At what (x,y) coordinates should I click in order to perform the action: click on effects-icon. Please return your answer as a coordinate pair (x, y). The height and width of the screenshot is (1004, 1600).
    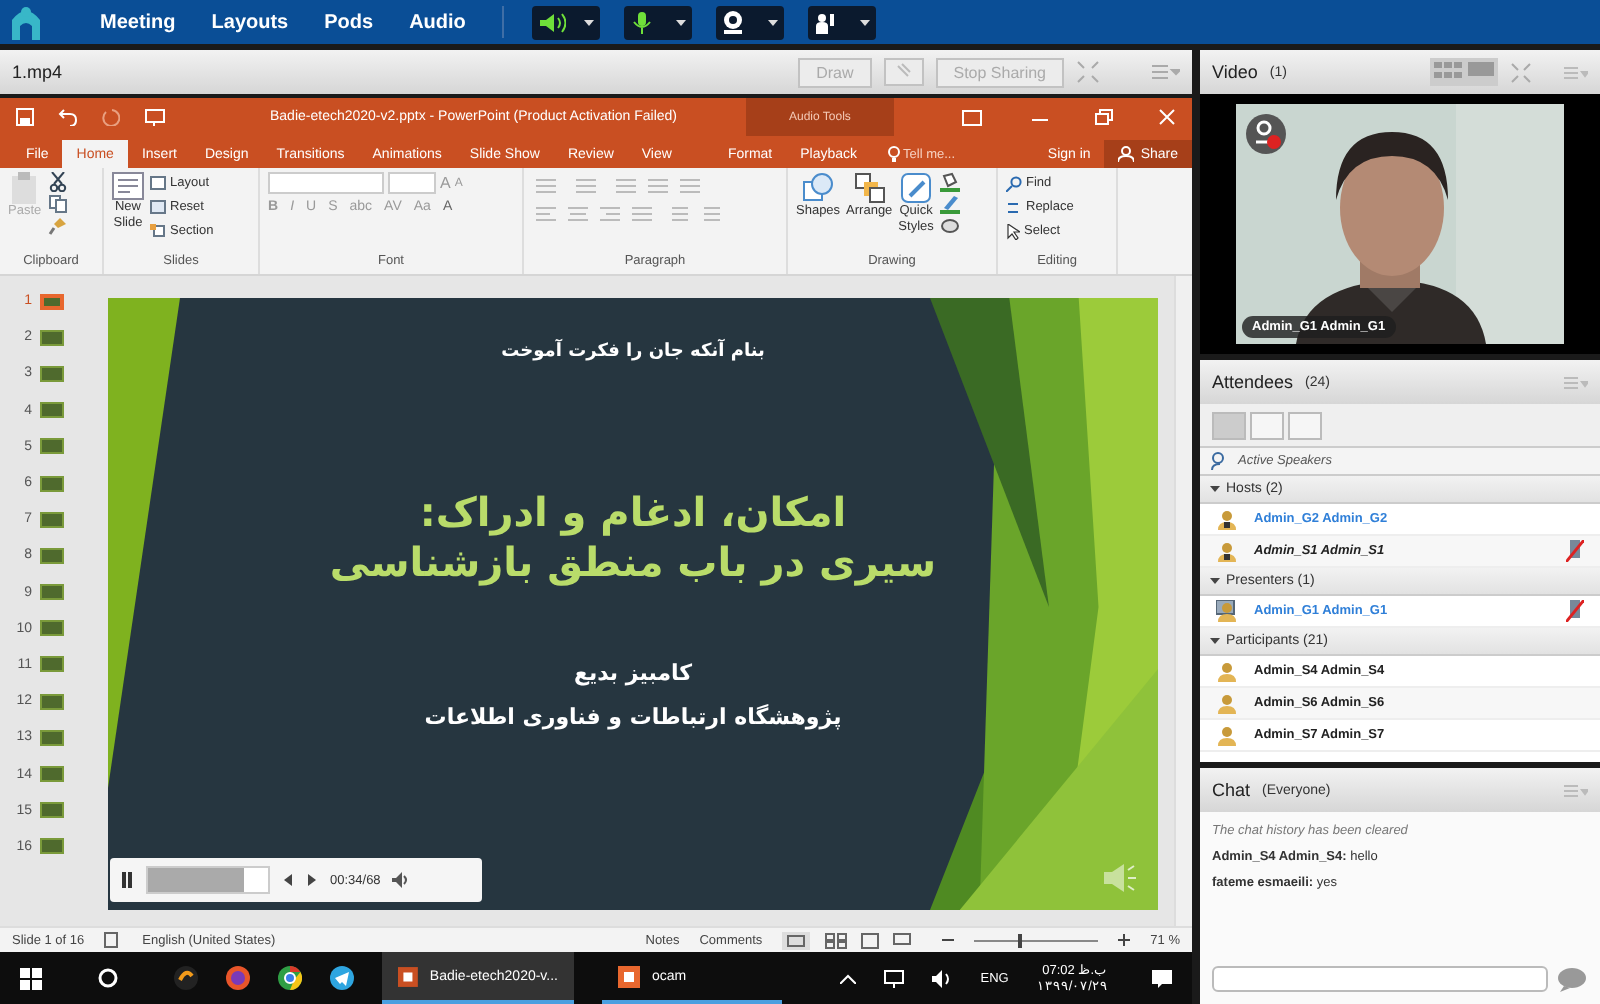
    Looking at the image, I should click on (949, 226).